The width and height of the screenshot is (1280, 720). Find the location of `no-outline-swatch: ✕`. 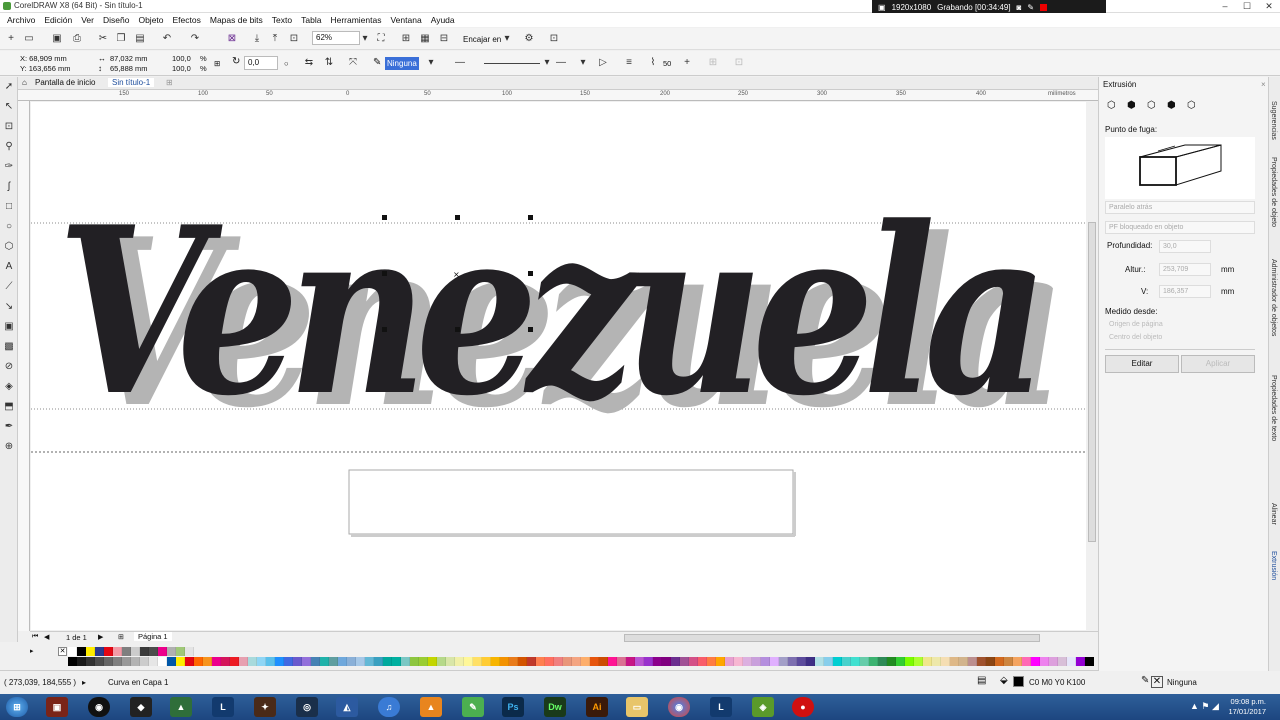

no-outline-swatch: ✕ is located at coordinates (1157, 682).